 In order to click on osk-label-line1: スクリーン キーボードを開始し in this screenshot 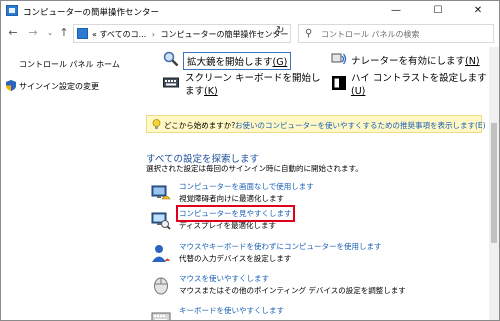, I will do `click(253, 78)`.